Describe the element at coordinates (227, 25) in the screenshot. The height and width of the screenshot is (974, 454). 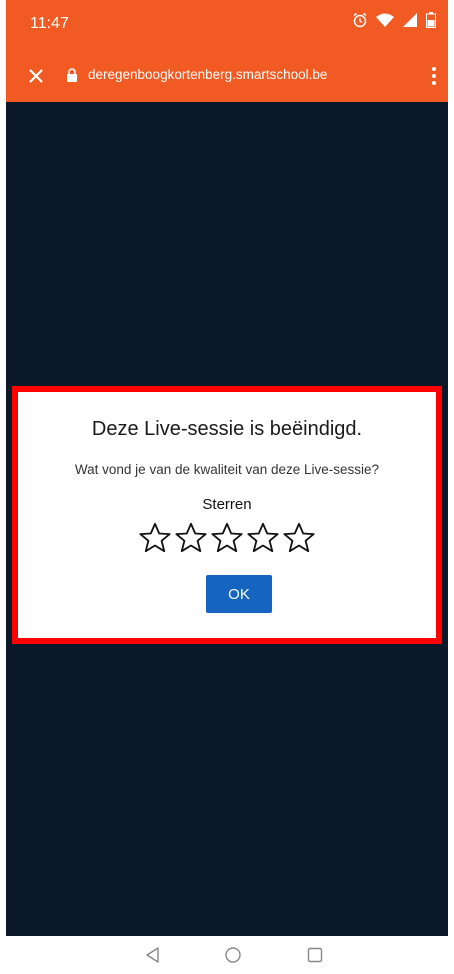
I see `status-bar: 11:47` at that location.